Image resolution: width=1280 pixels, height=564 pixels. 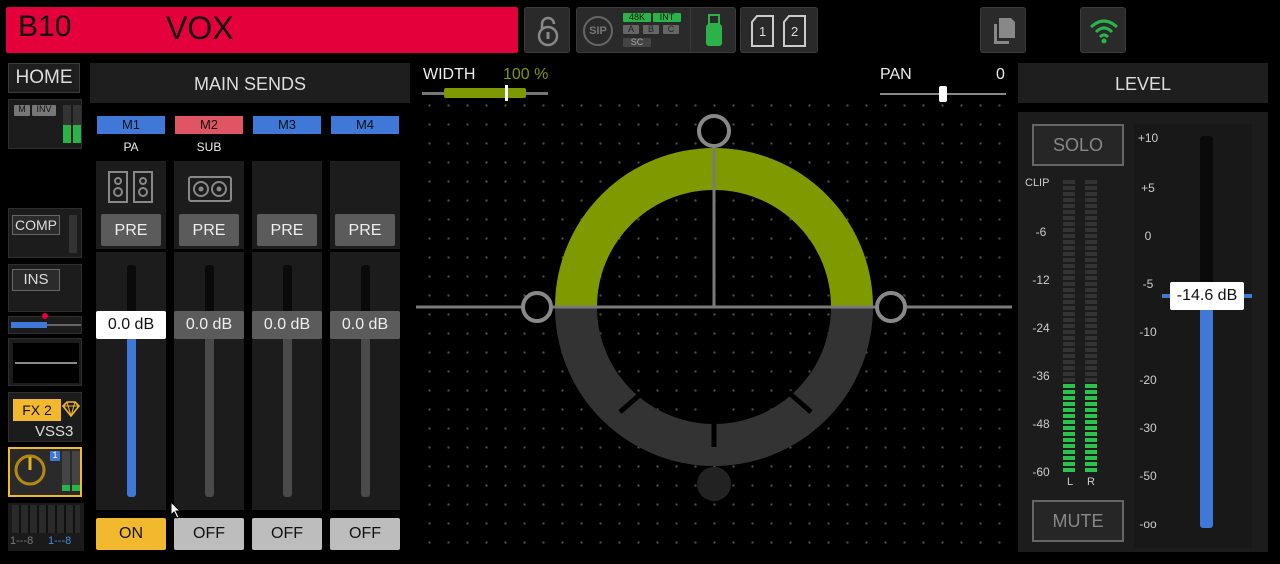 What do you see at coordinates (1037, 183) in the screenshot?
I see `clip-label: CLIP` at bounding box center [1037, 183].